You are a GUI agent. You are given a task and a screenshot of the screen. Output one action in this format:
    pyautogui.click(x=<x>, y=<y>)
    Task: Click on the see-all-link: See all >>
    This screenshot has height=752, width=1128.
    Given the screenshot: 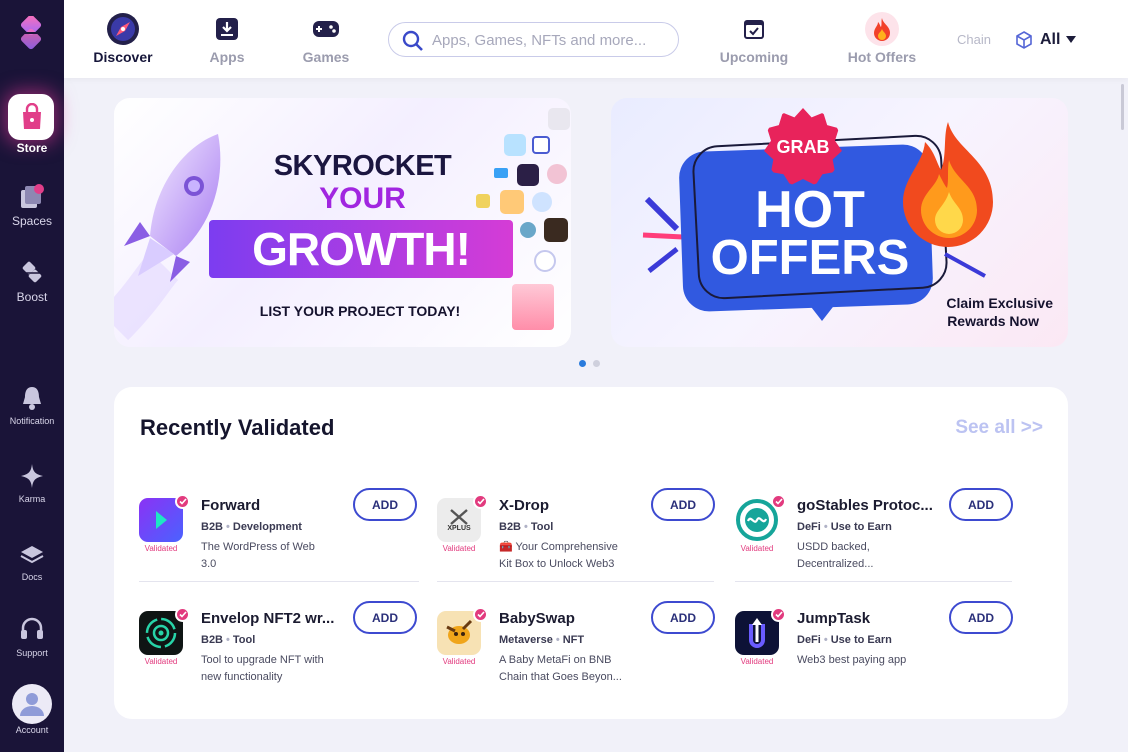 What is the action you would take?
    pyautogui.click(x=999, y=428)
    